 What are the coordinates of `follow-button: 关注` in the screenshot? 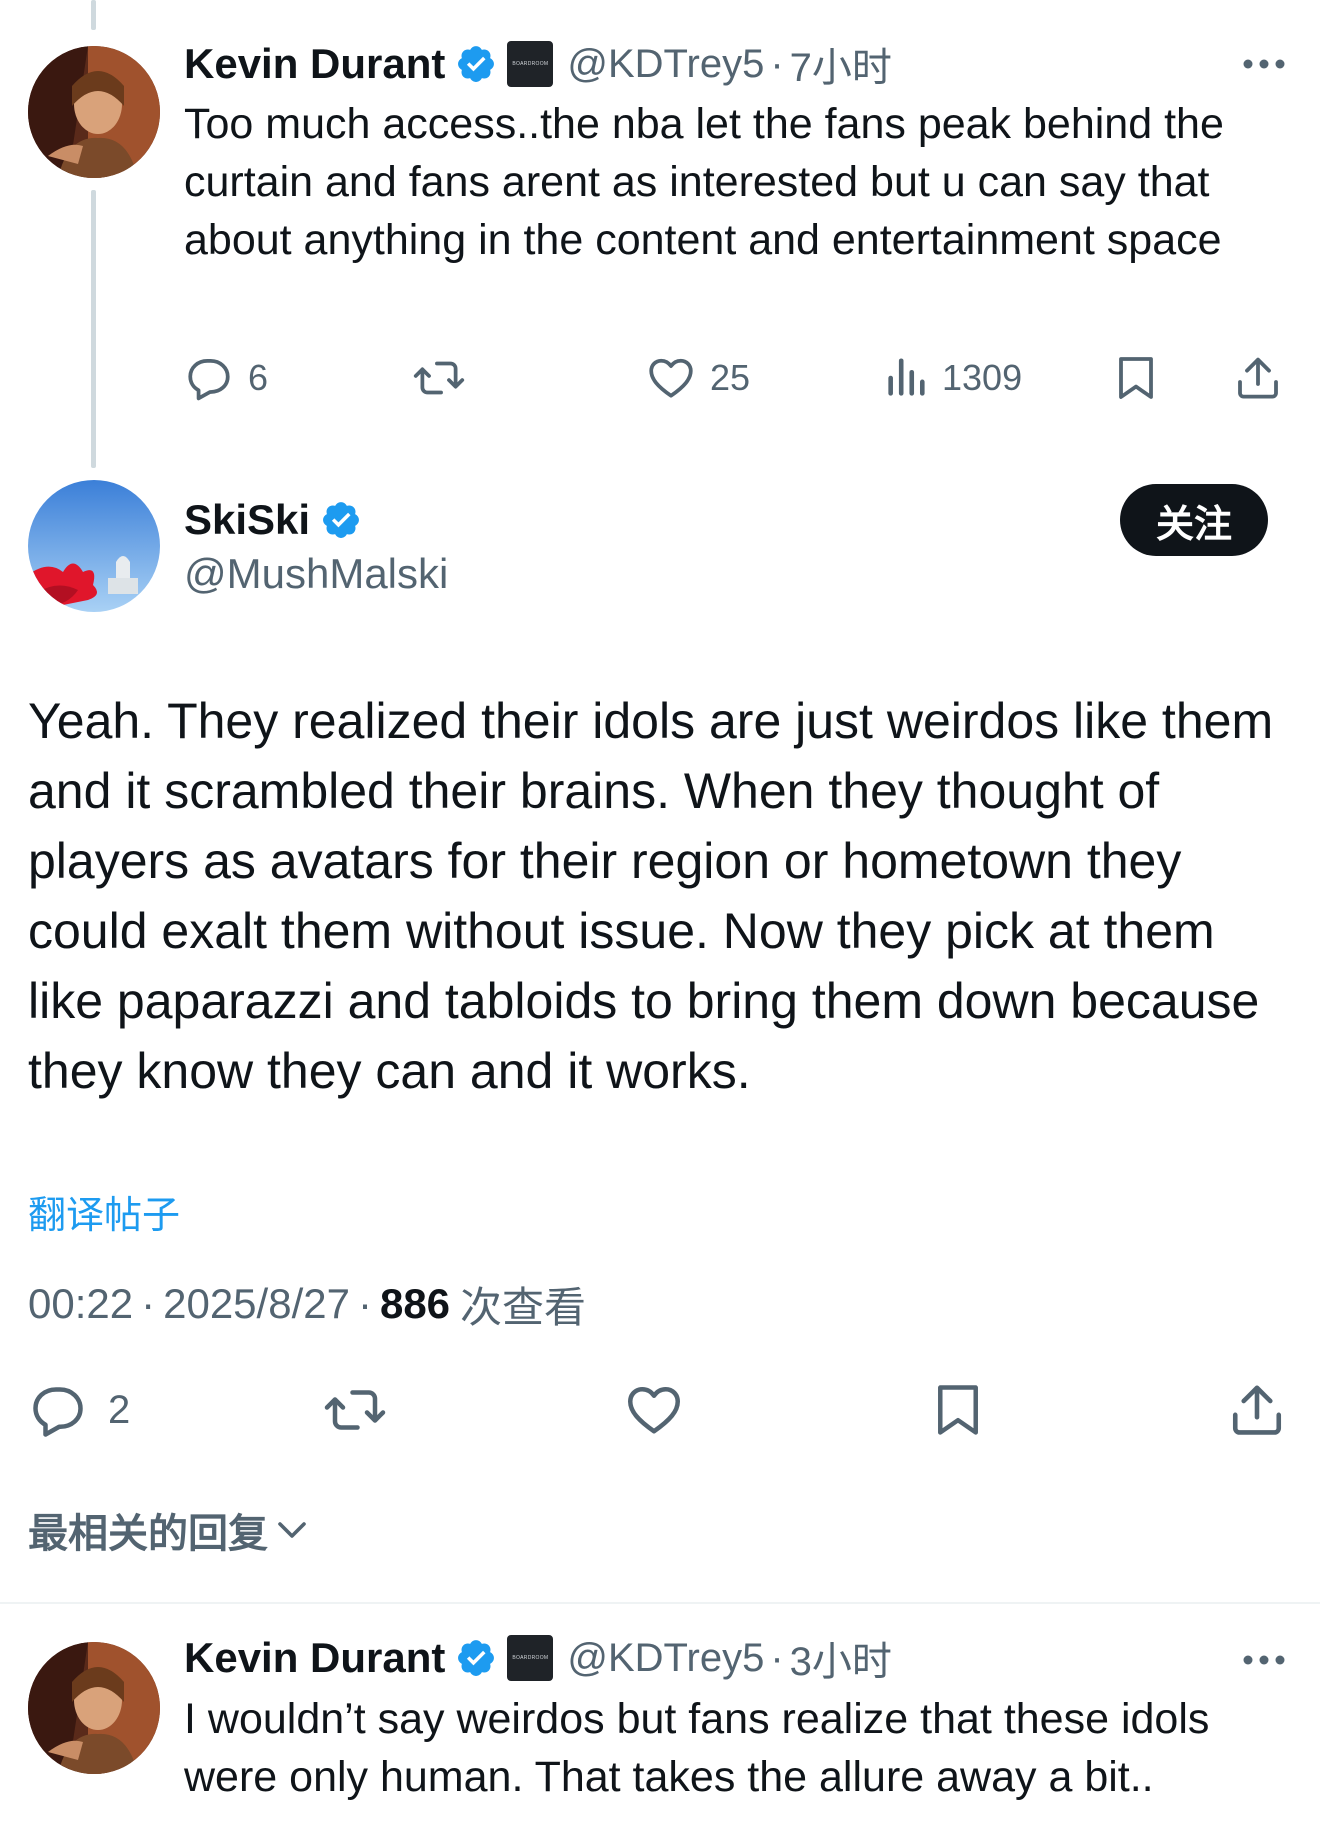 It's located at (1194, 520).